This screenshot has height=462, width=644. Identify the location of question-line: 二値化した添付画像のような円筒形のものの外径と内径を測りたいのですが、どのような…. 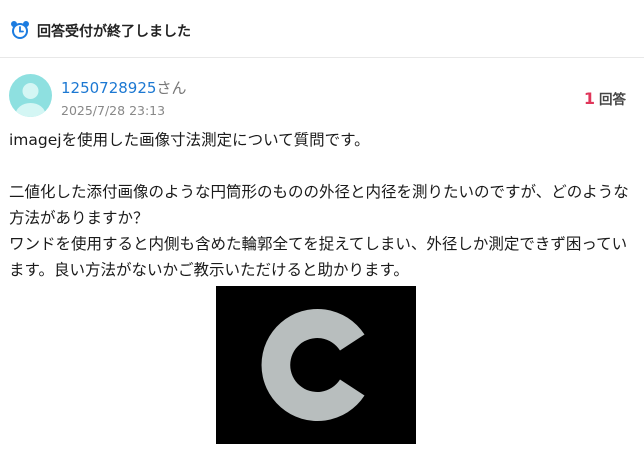
(319, 205).